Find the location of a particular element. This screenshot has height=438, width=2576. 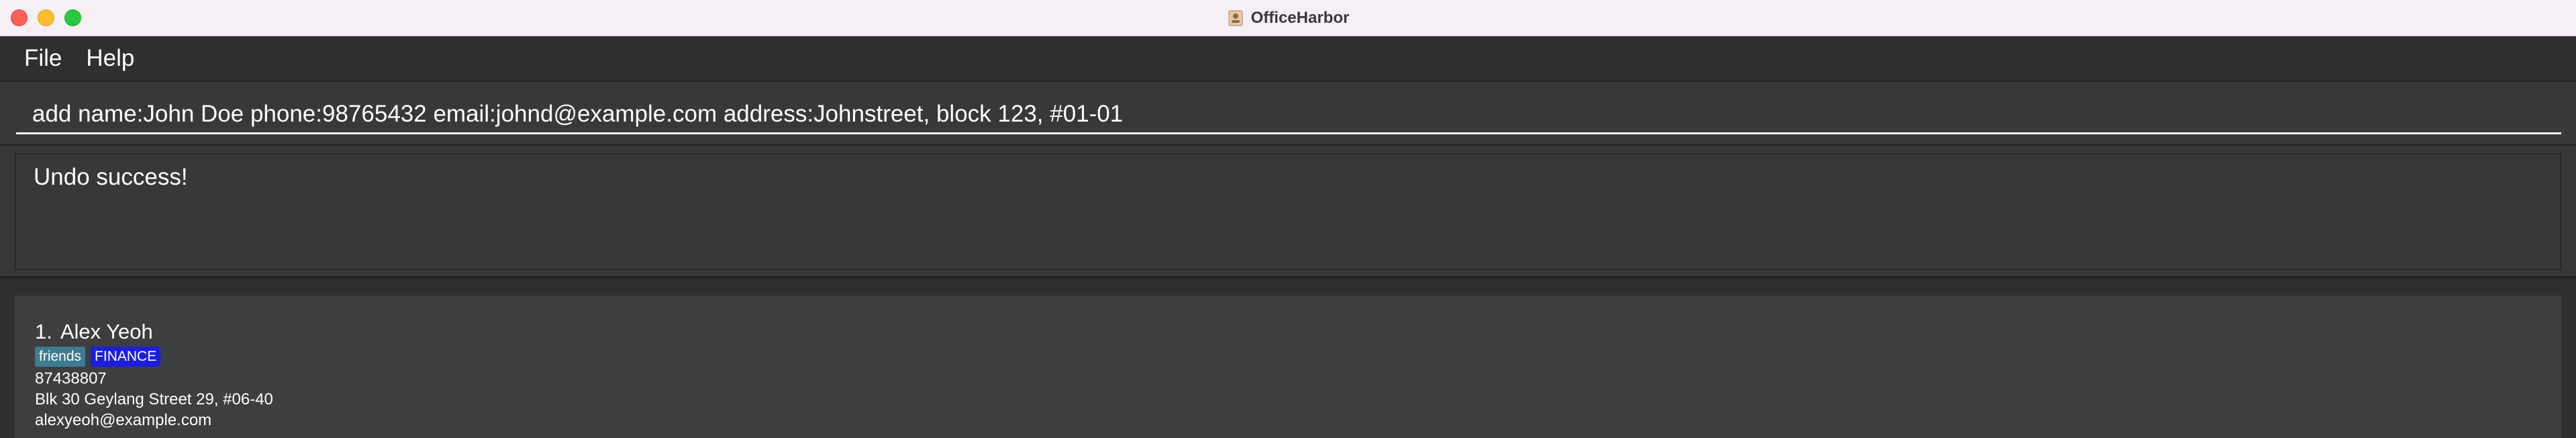

tag-friends: friends is located at coordinates (60, 357).